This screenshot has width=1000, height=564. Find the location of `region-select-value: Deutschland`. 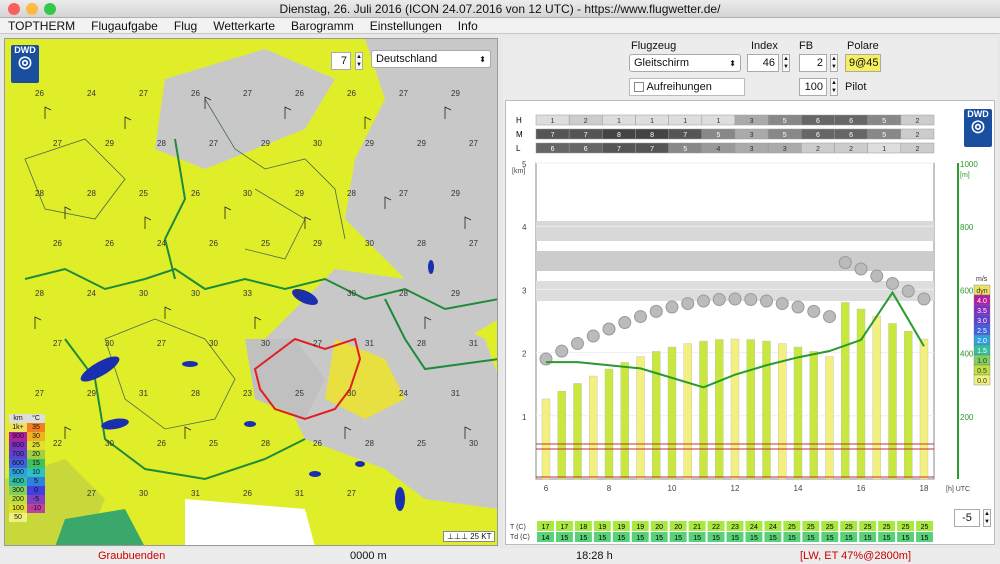

region-select-value: Deutschland is located at coordinates (407, 59).